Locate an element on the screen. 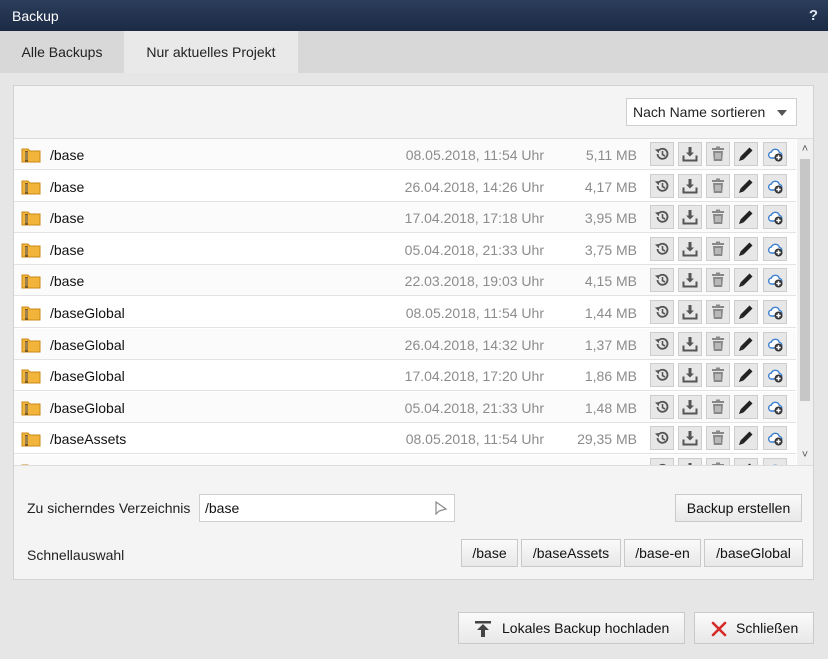 This screenshot has height=659, width=828. backup-size: 3,75 MB is located at coordinates (610, 249).